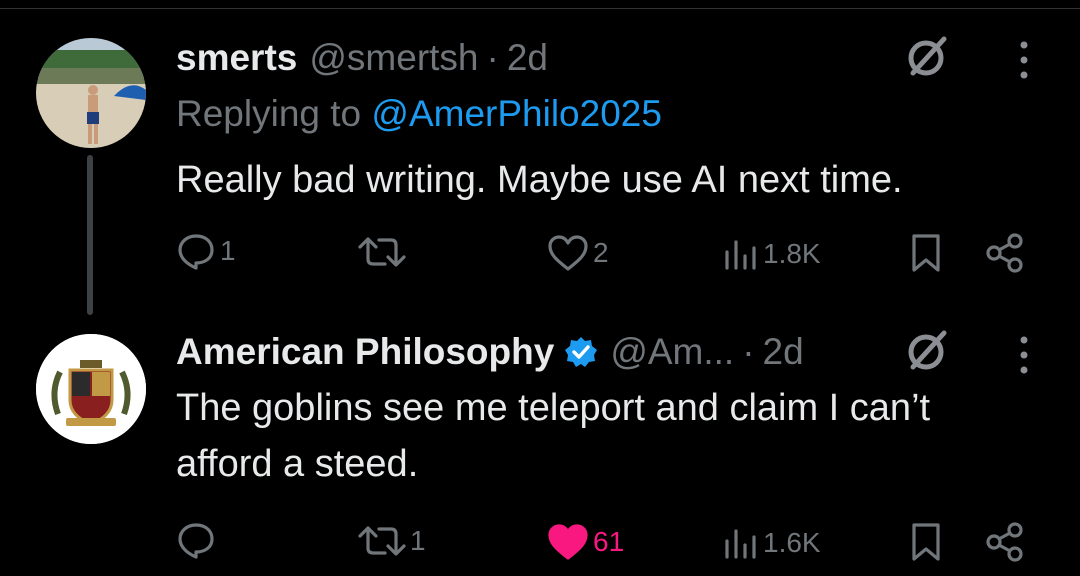 This screenshot has height=576, width=1080. I want to click on more-icon, so click(1024, 355).